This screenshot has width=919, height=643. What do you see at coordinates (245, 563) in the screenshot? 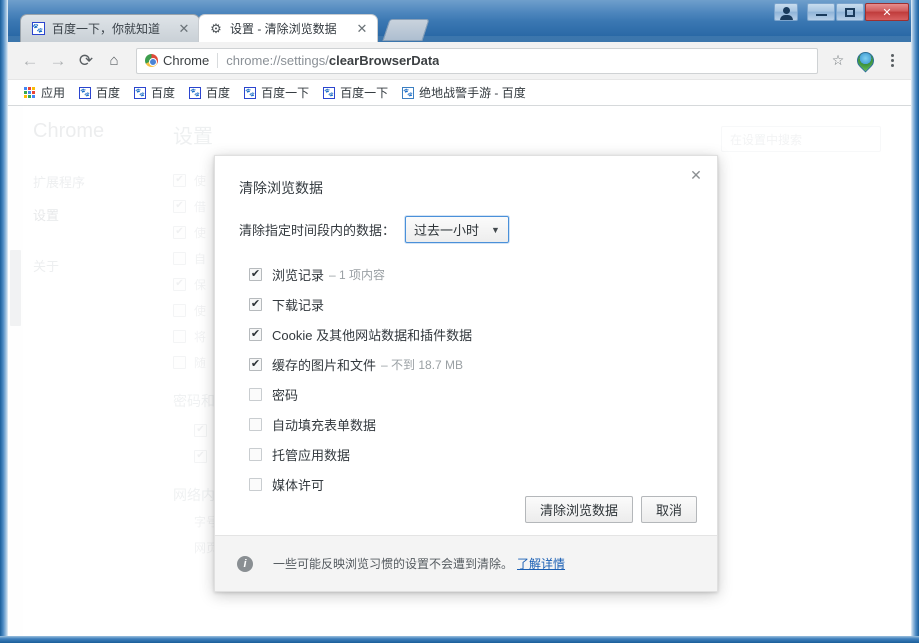
I see `info-icon: i` at bounding box center [245, 563].